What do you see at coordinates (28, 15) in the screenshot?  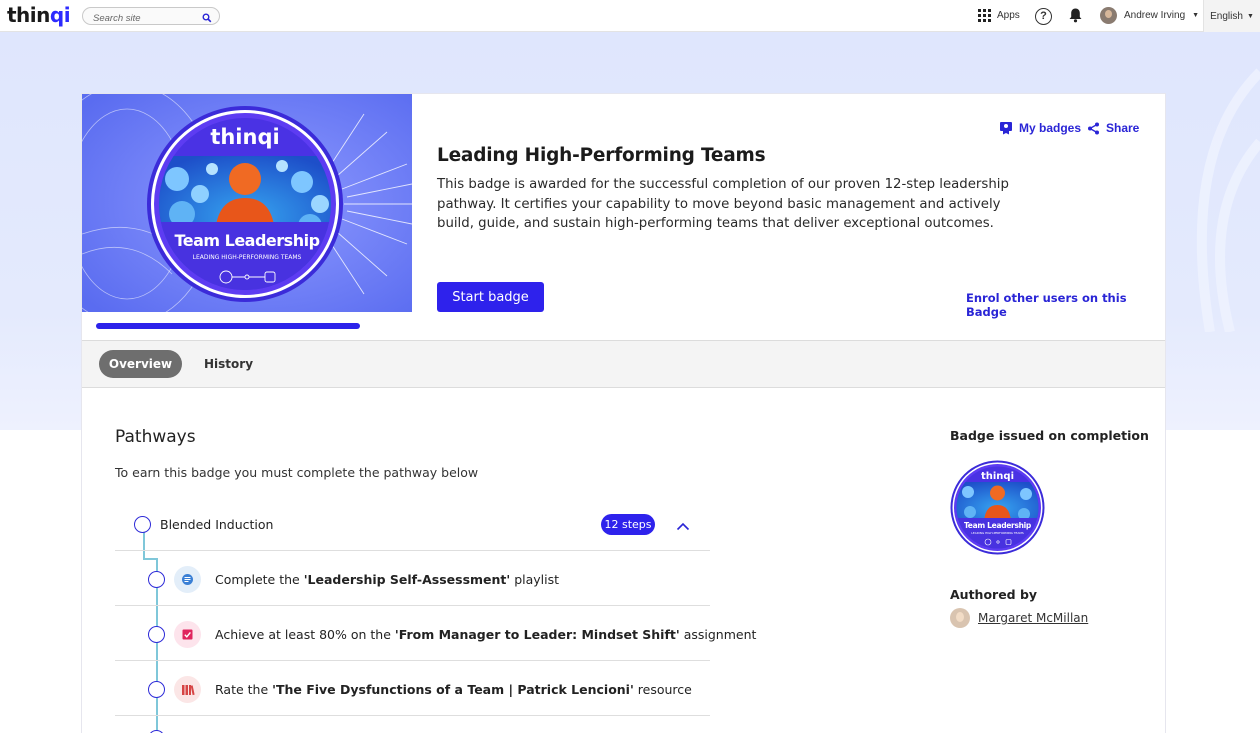 I see `logo-text: thin` at bounding box center [28, 15].